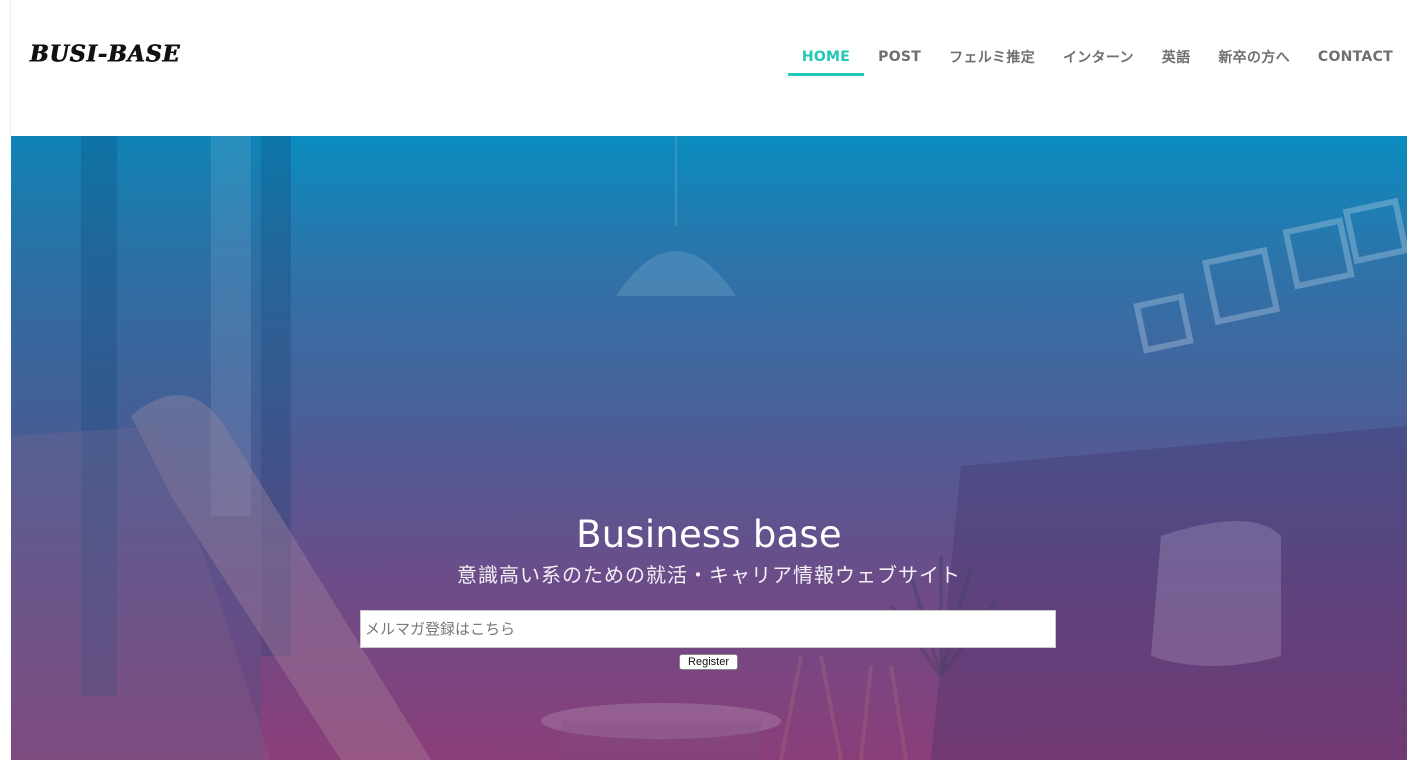 The image size is (1407, 760). I want to click on nav-item-internship: インターン, so click(1098, 57).